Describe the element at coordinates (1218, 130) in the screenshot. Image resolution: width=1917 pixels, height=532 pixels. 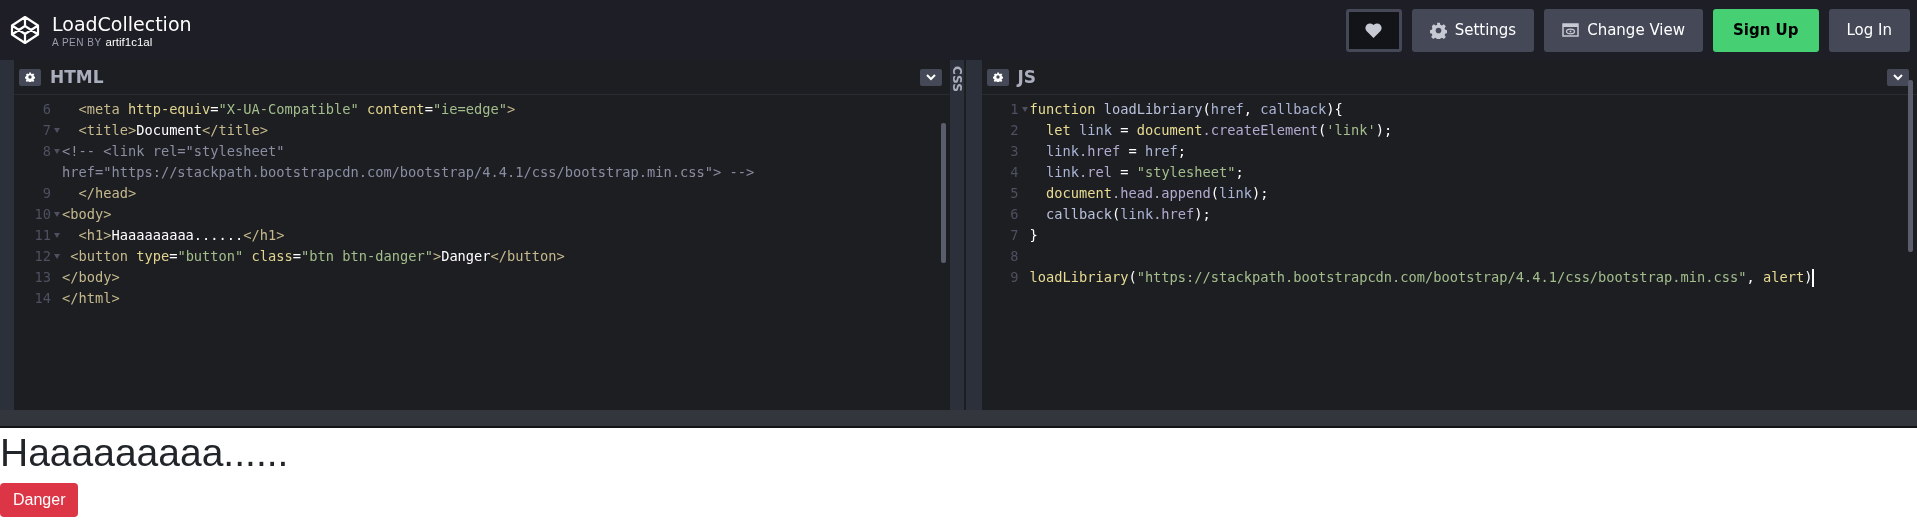
I see `code-line: let link = document.createElement('link');` at that location.